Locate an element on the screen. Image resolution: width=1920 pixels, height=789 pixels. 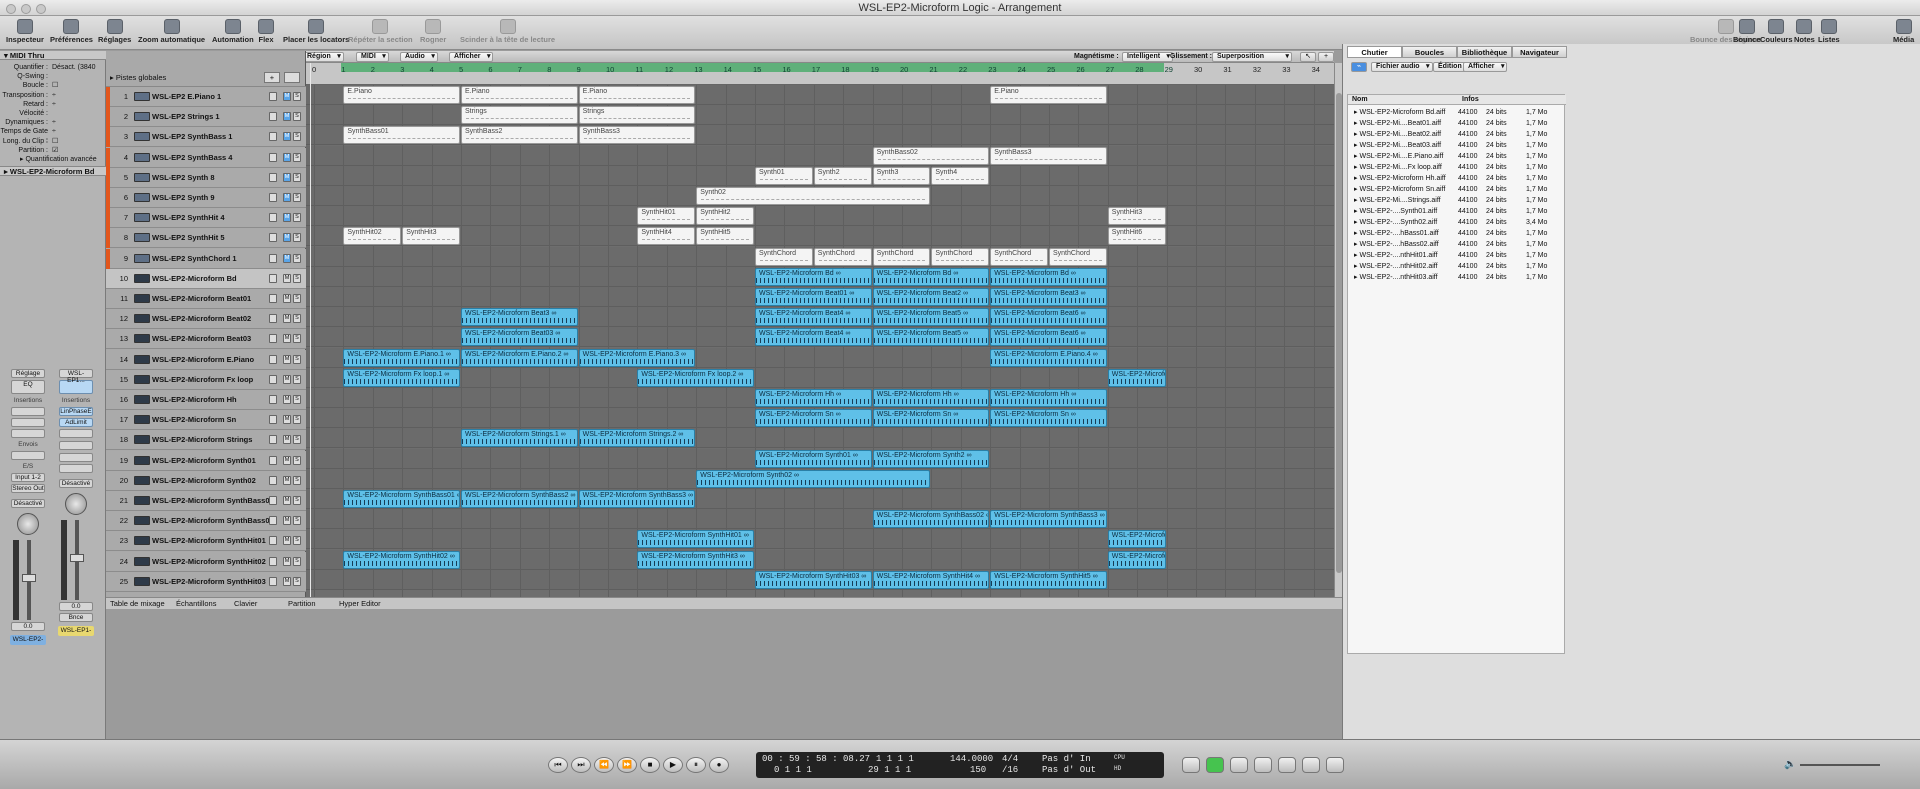
audio-region: WSL-EP2-Microform SynthHit3 ∞ is located at coordinates (695, 559).